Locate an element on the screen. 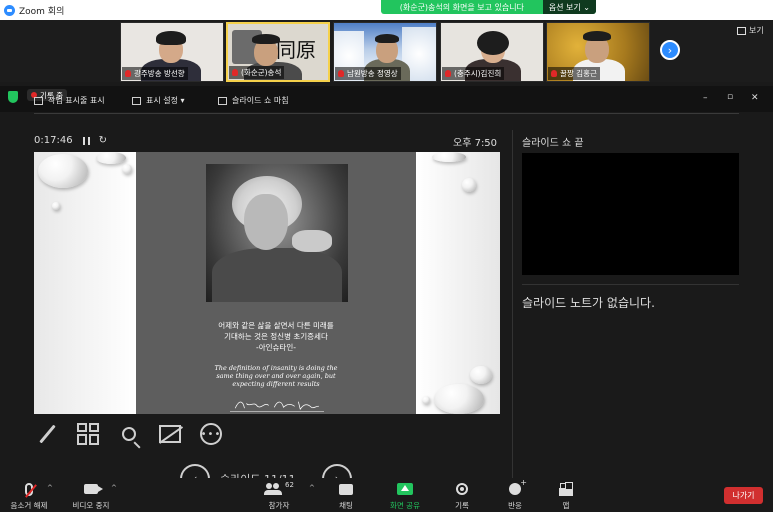 The height and width of the screenshot is (512, 773). einstein-signature is located at coordinates (277, 406).